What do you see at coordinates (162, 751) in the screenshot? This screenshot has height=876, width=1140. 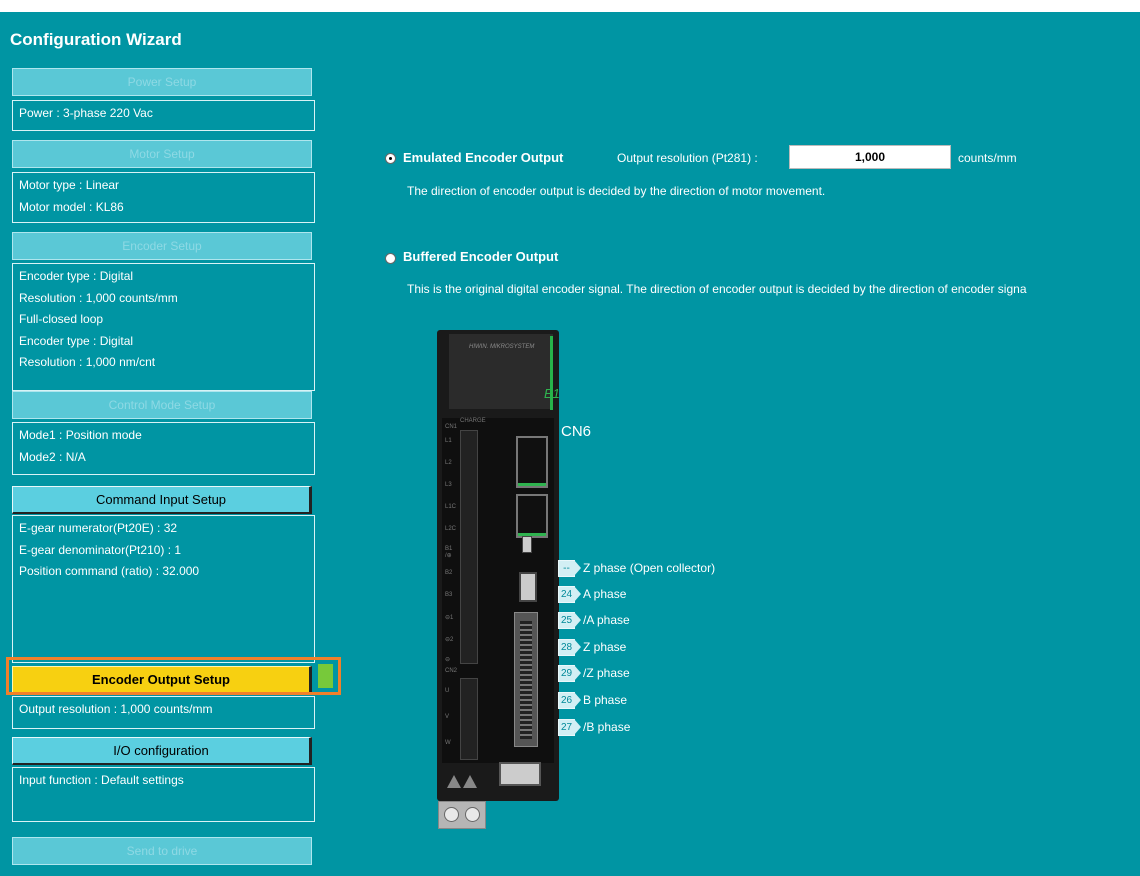 I see `io-configuration-button: I/O configuration` at bounding box center [162, 751].